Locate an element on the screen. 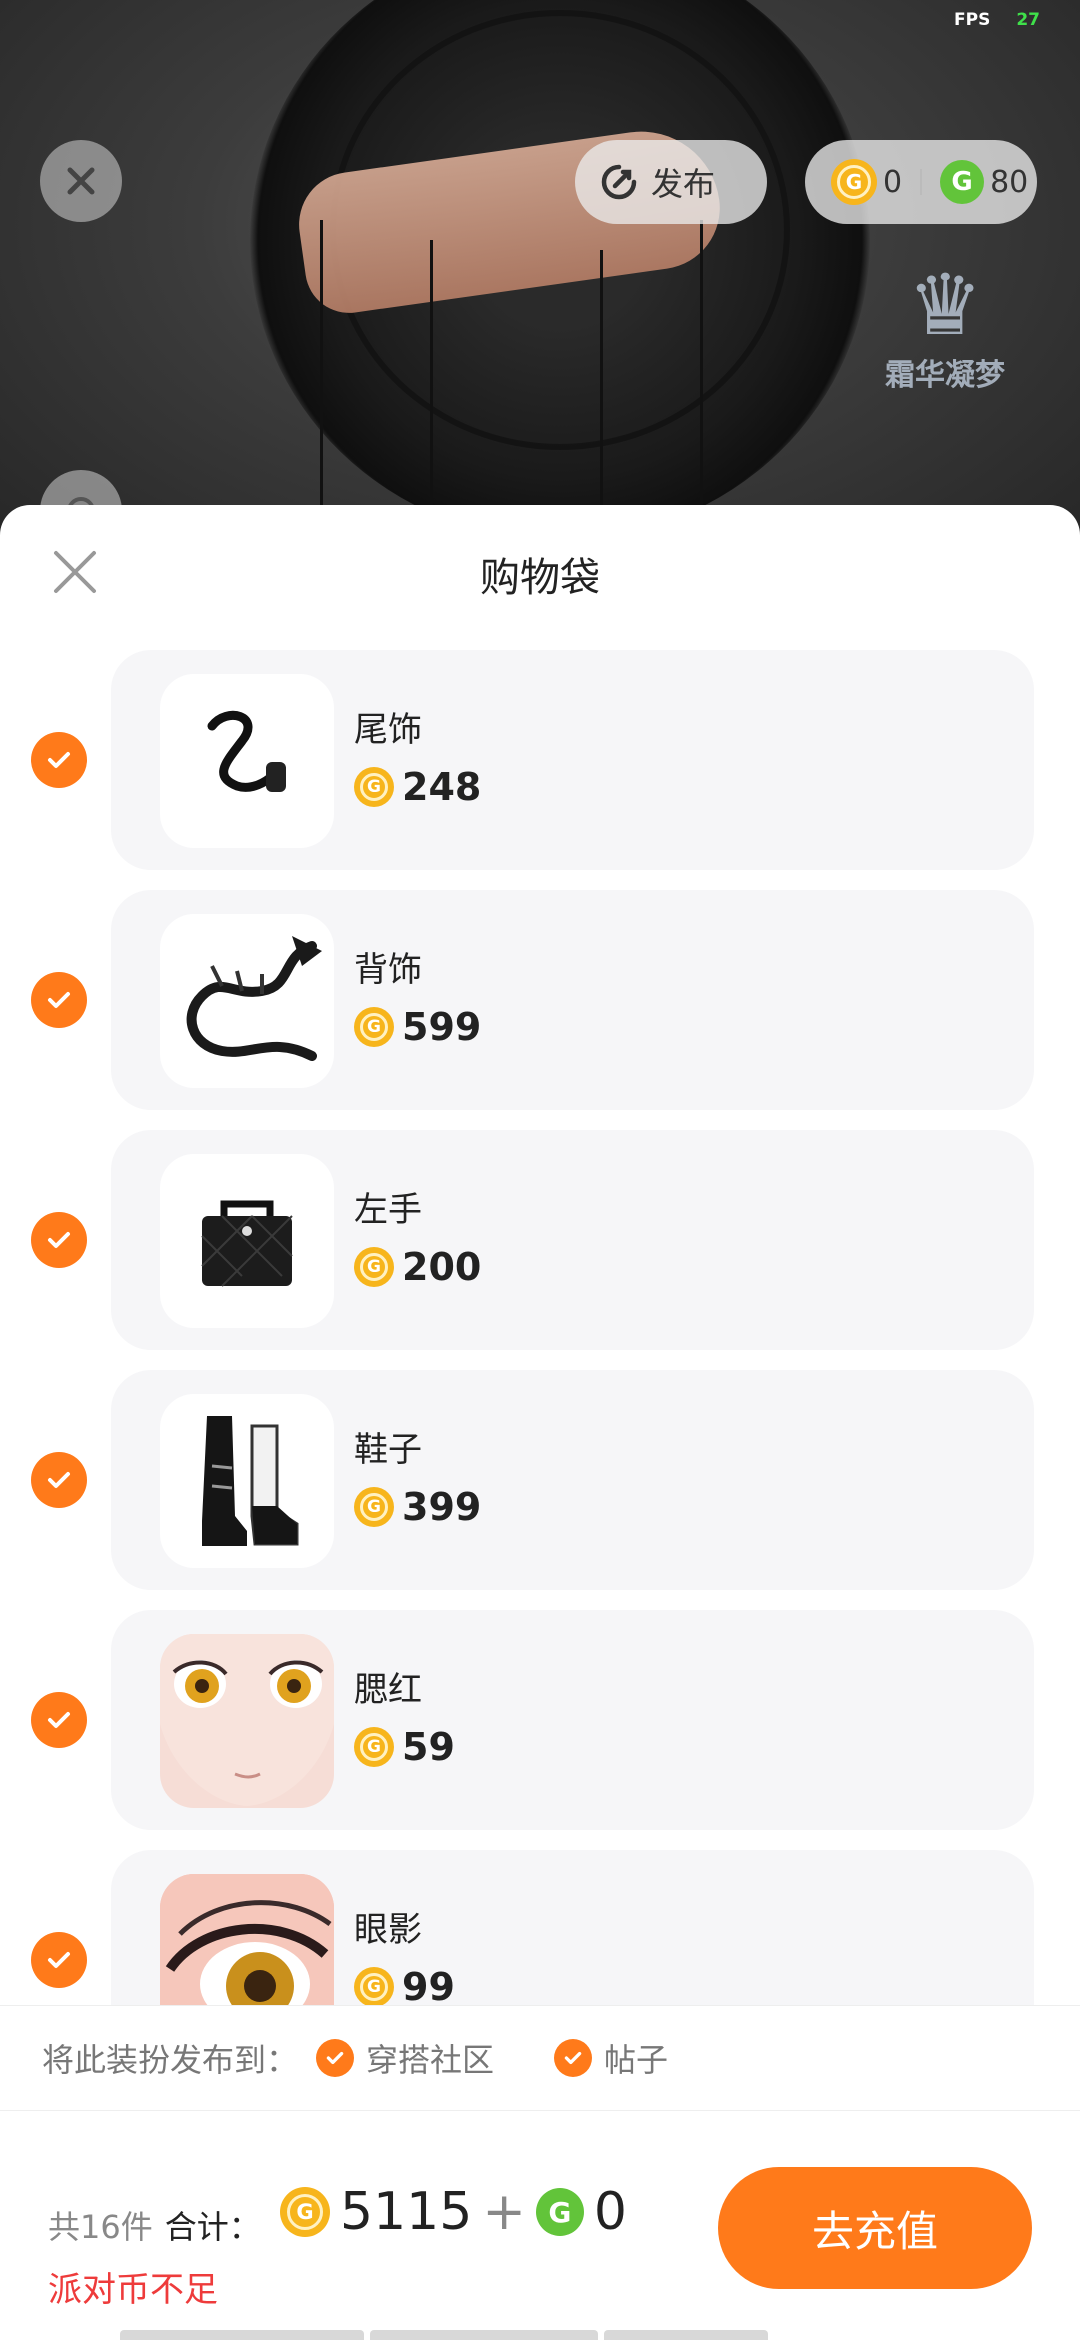  close-icon is located at coordinates (81, 181).